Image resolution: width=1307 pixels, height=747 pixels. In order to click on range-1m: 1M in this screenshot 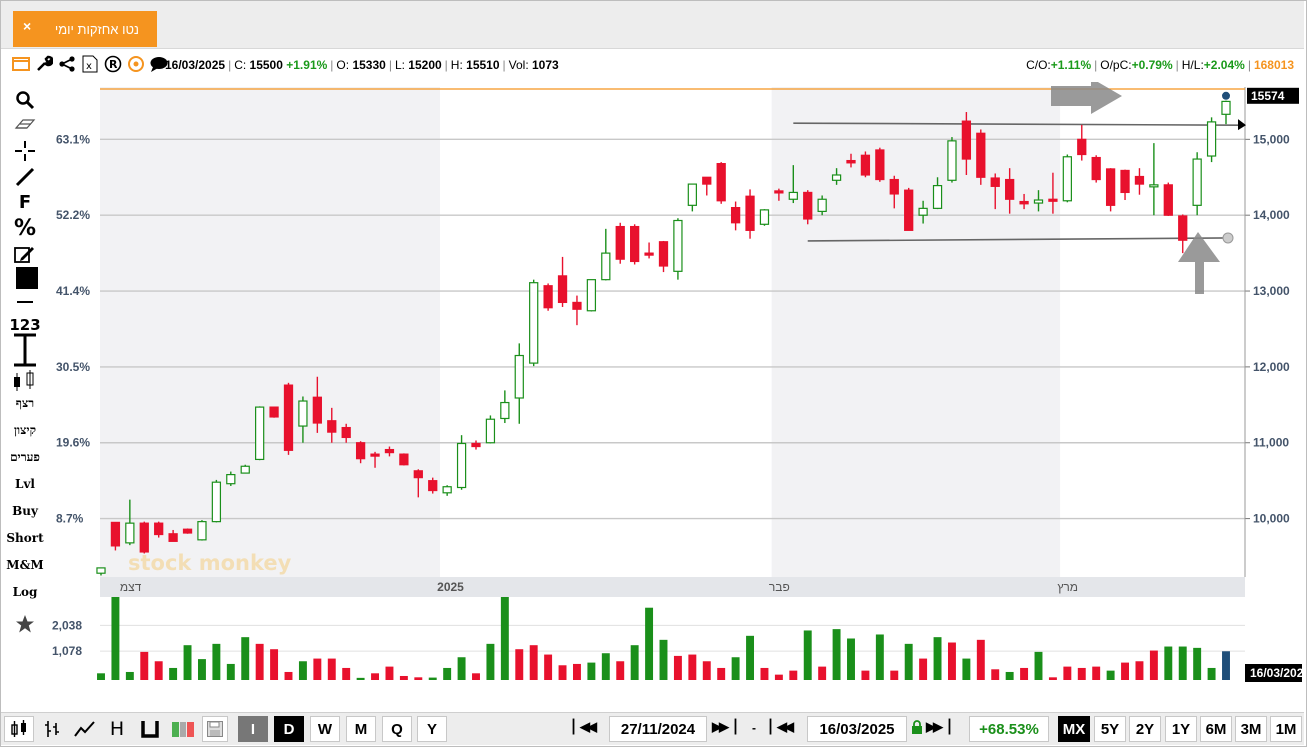, I will do `click(1286, 729)`.